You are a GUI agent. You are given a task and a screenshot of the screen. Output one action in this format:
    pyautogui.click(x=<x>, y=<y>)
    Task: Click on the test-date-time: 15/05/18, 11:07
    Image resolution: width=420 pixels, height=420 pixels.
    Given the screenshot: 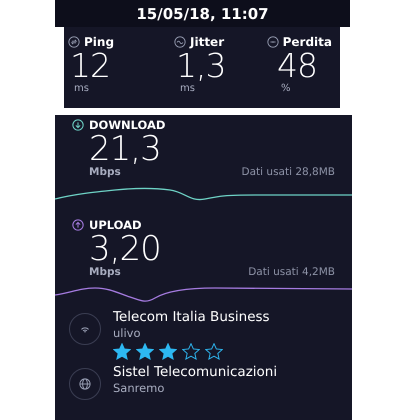 What is the action you would take?
    pyautogui.click(x=202, y=13)
    